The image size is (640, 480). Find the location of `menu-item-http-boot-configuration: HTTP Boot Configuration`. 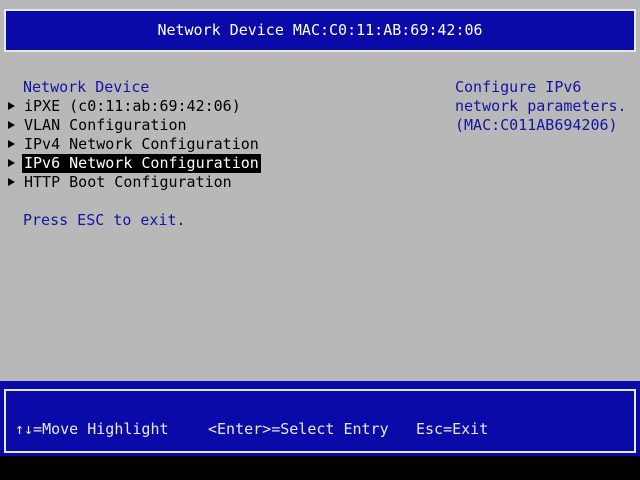

menu-item-http-boot-configuration: HTTP Boot Configuration is located at coordinates (120, 182).